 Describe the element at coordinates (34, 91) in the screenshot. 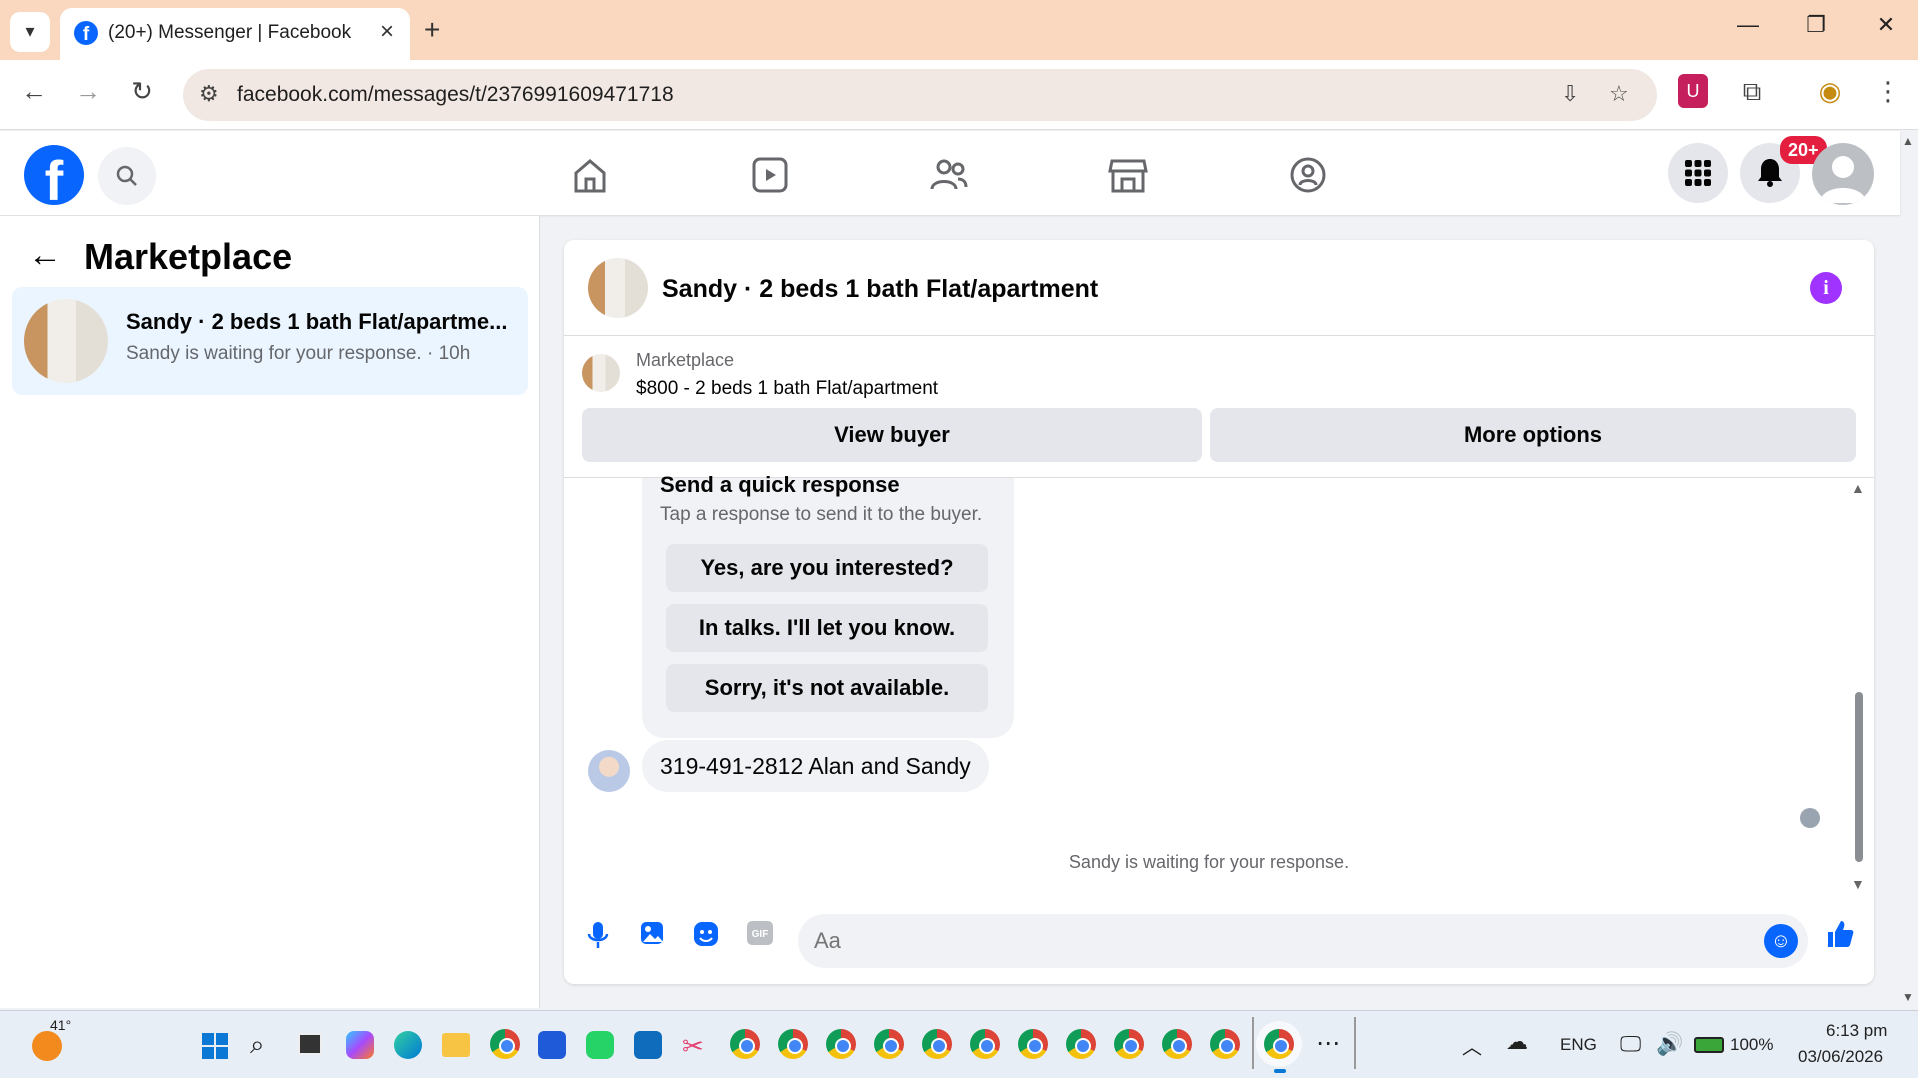

I see `back-button: ←` at that location.